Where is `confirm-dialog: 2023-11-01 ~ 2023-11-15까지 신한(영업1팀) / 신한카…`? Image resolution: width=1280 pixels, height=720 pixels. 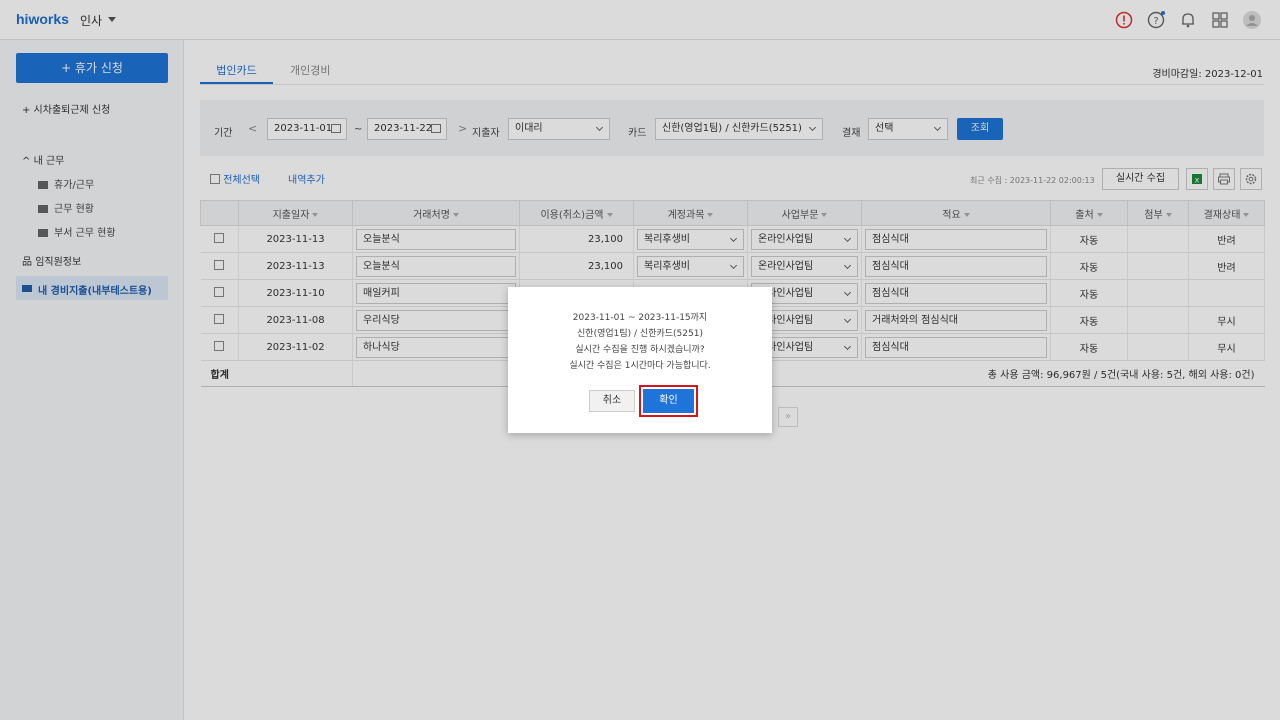
confirm-dialog: 2023-11-01 ~ 2023-11-15까지 신한(영업1팀) / 신한카… is located at coordinates (640, 360).